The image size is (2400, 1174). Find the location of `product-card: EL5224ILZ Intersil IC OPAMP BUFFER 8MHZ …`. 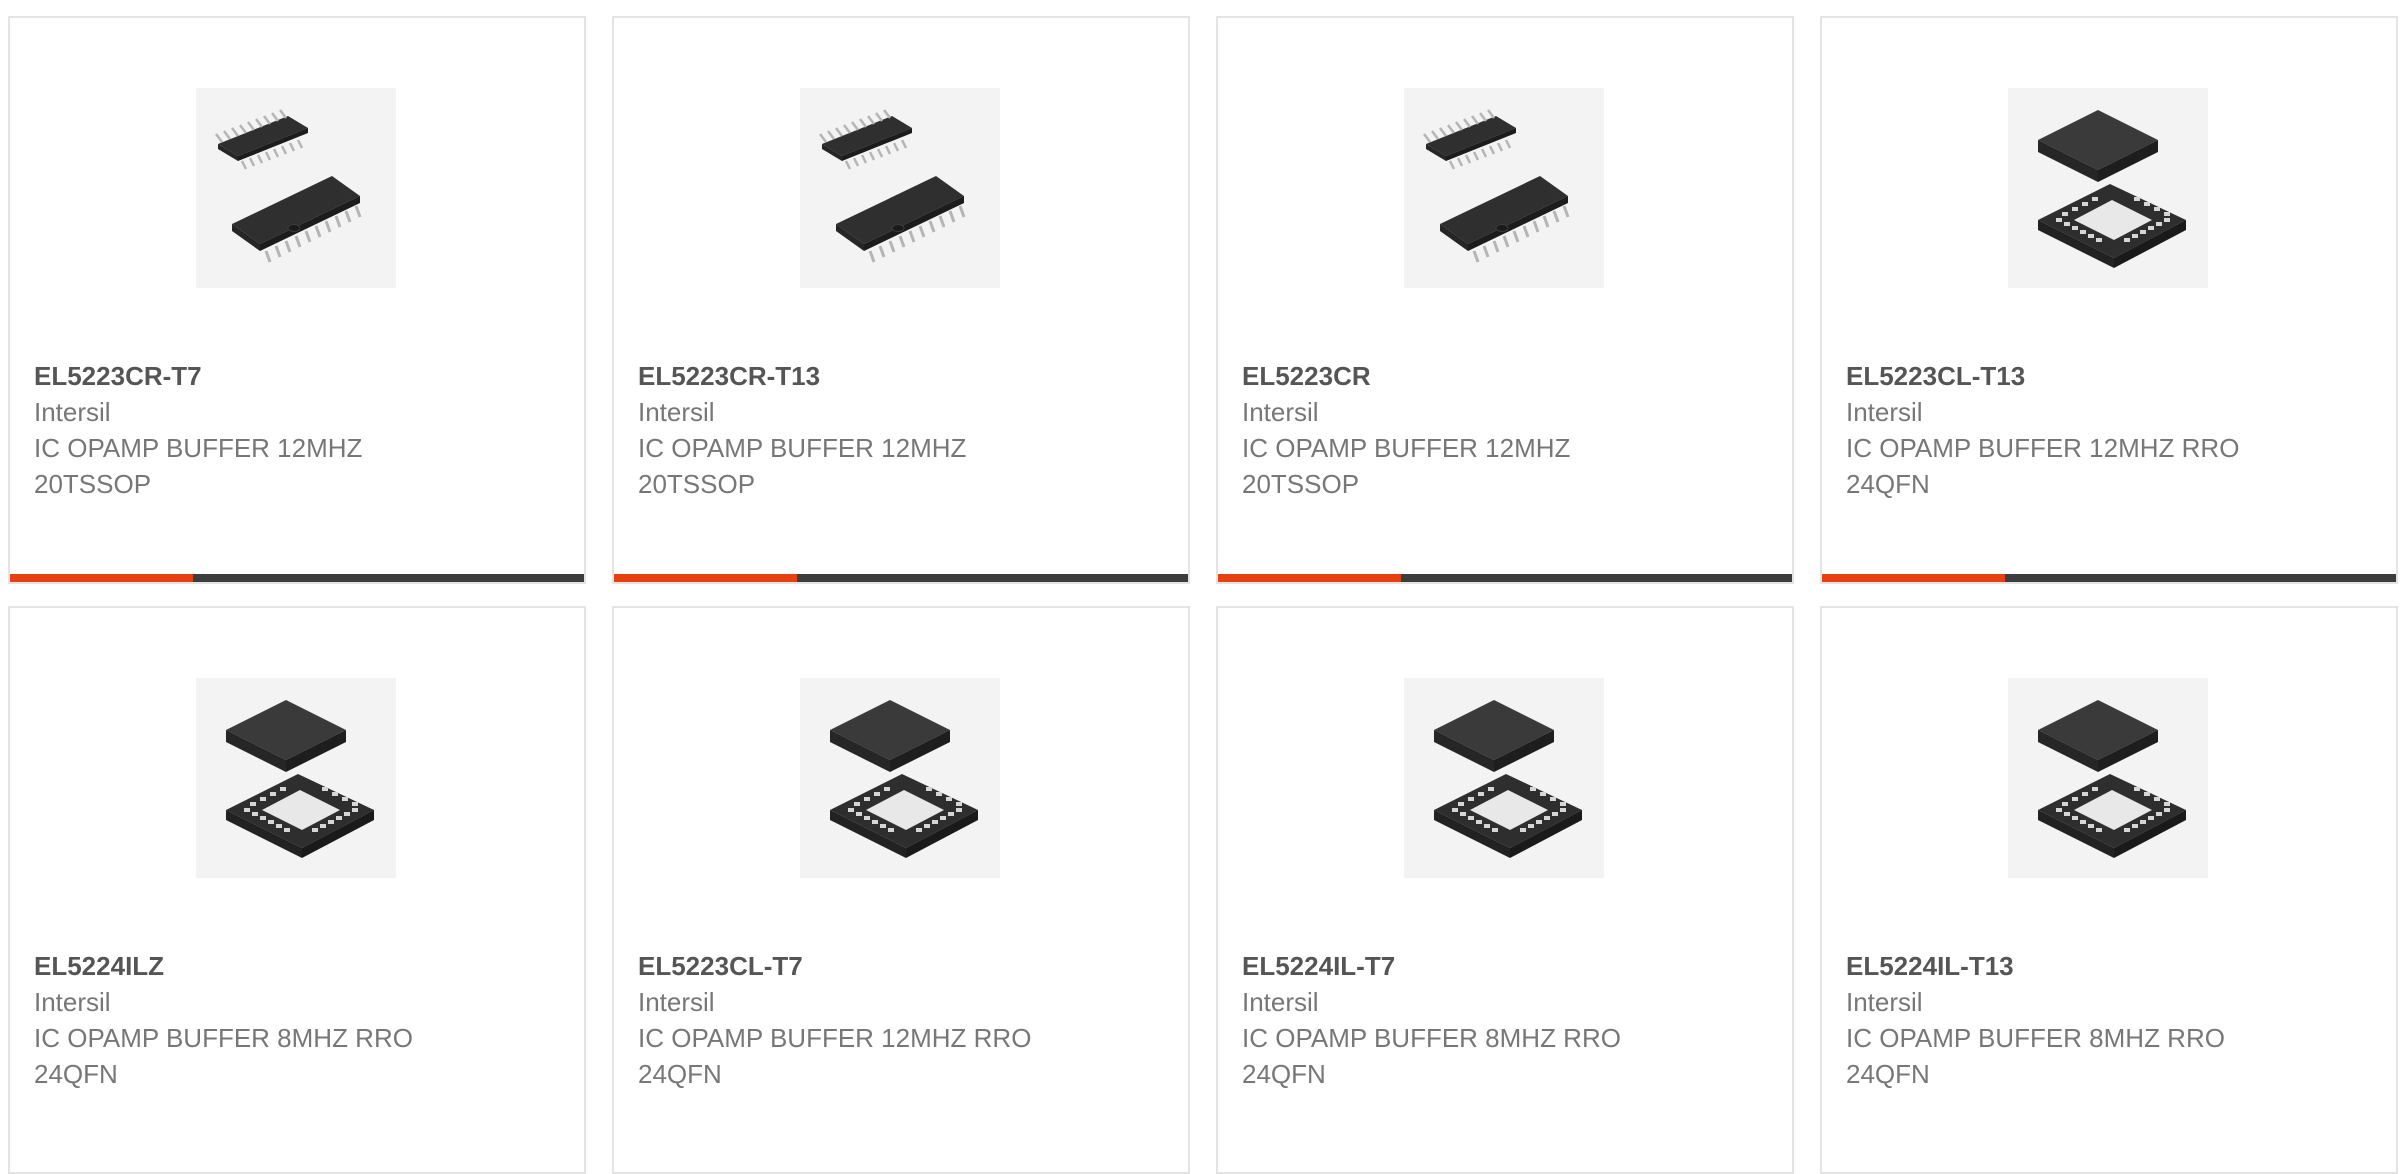

product-card: EL5224ILZ Intersil IC OPAMP BUFFER 8MHZ … is located at coordinates (297, 890).